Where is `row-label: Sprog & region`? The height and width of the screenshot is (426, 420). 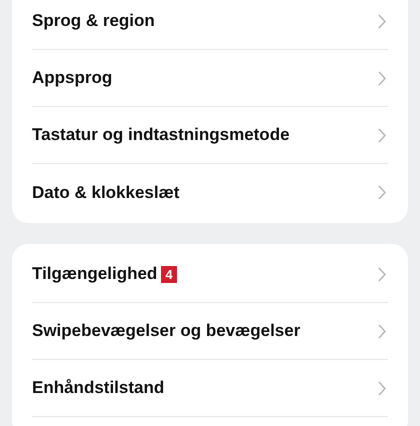 row-label: Sprog & region is located at coordinates (93, 21).